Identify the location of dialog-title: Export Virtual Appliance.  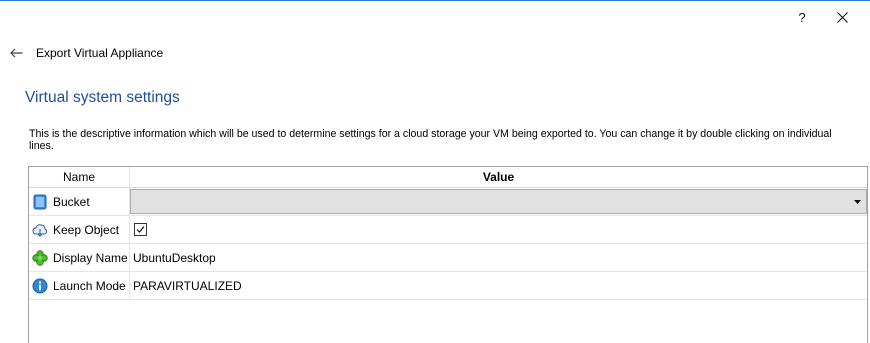
(100, 53).